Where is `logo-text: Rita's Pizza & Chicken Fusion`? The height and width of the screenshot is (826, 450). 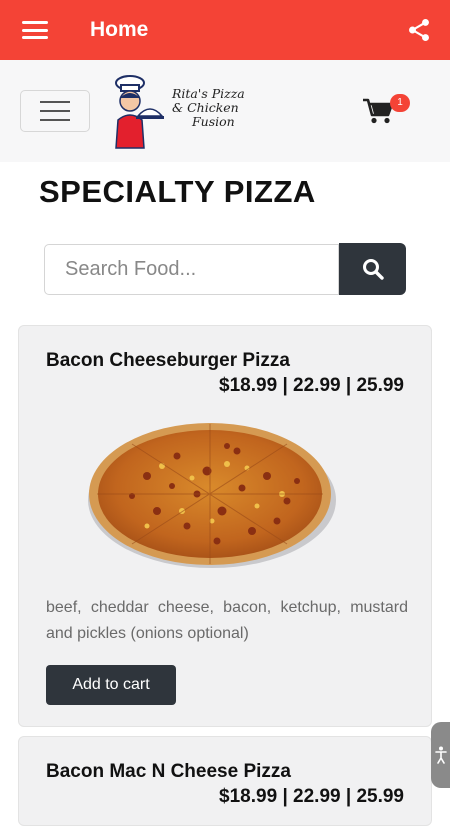
logo-text: Rita's Pizza & Chicken Fusion is located at coordinates (222, 108).